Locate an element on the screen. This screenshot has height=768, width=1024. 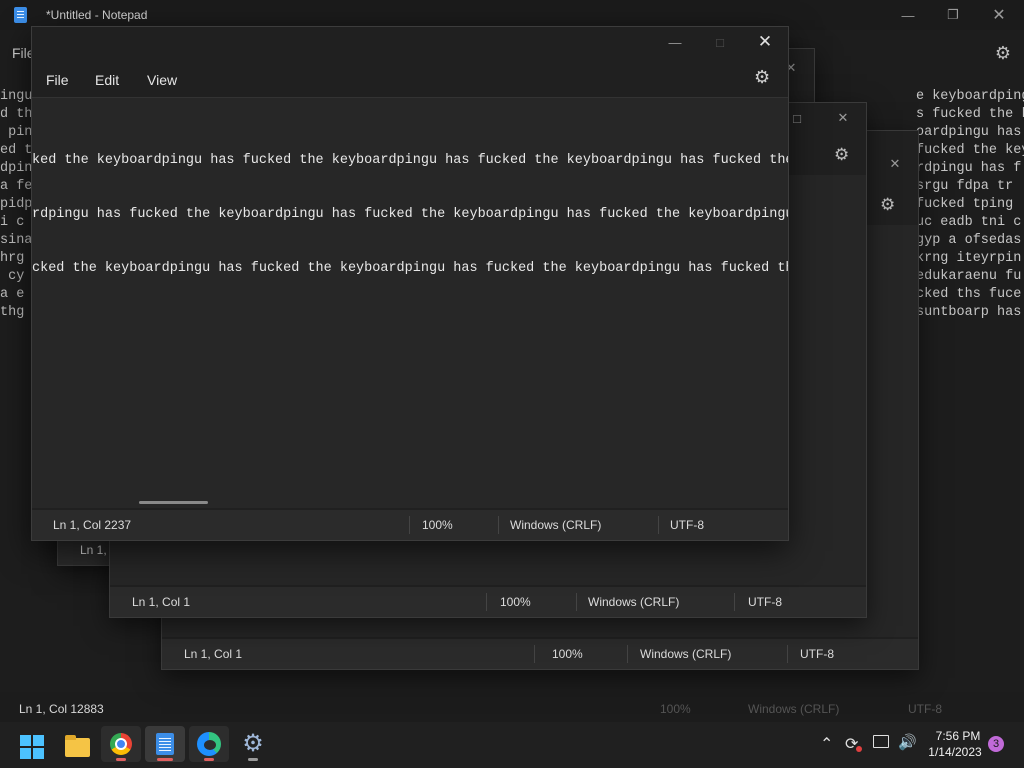
background-window-title: *Untitled - Notepad is located at coordinates (97, 15).